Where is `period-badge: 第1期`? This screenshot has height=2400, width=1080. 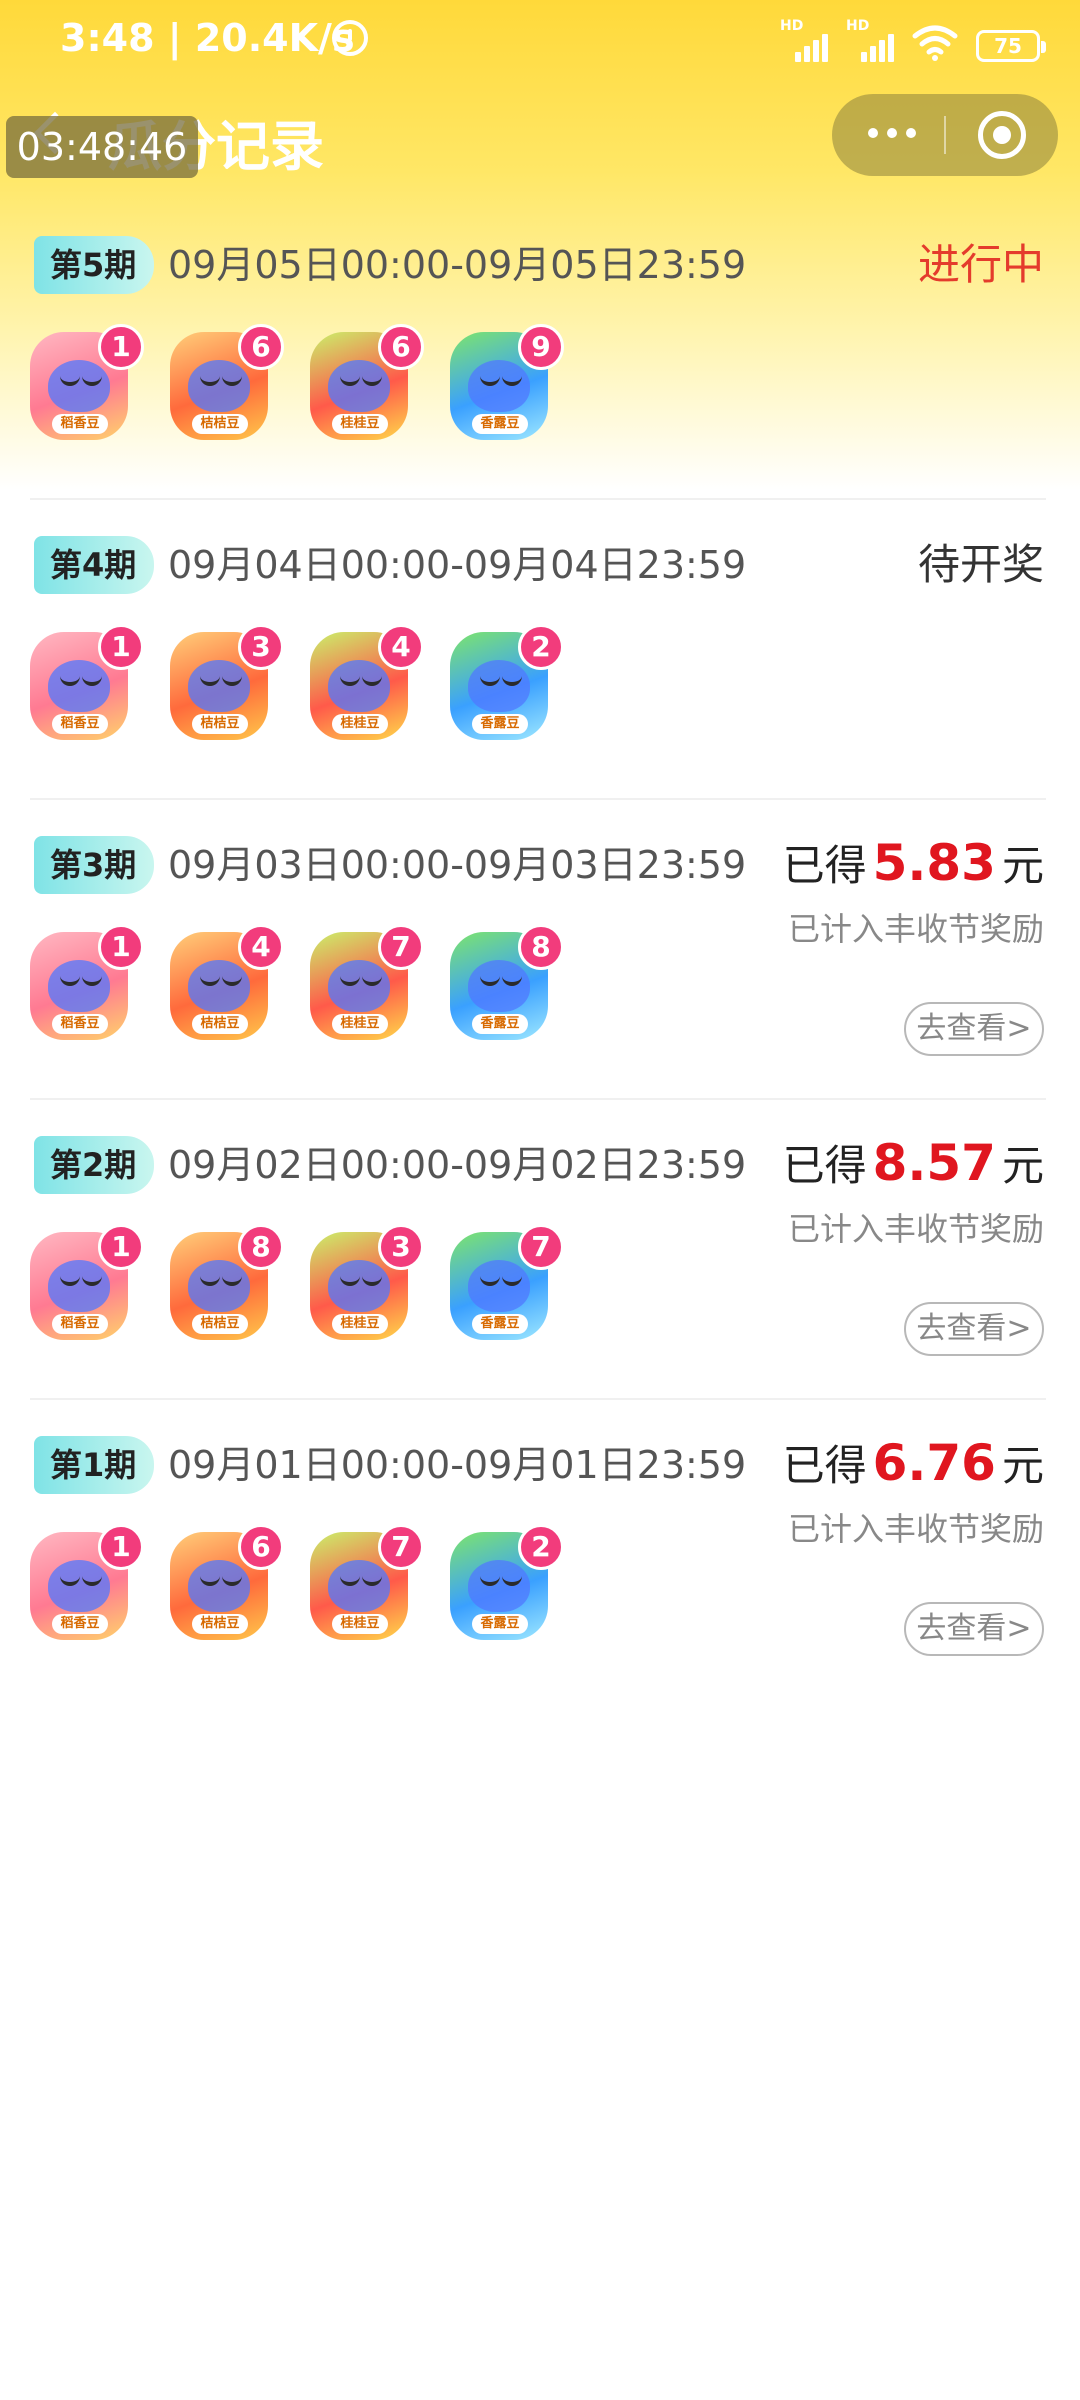 period-badge: 第1期 is located at coordinates (94, 1465).